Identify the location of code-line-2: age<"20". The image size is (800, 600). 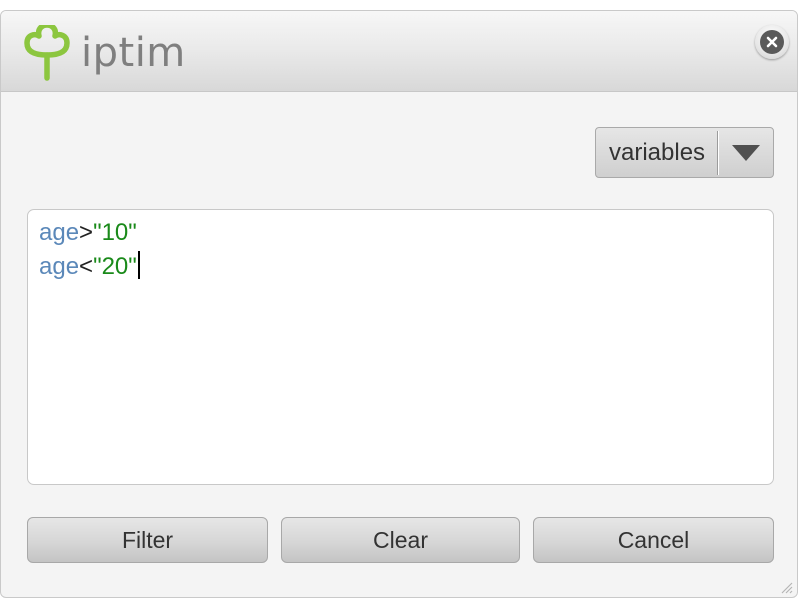
(400, 267).